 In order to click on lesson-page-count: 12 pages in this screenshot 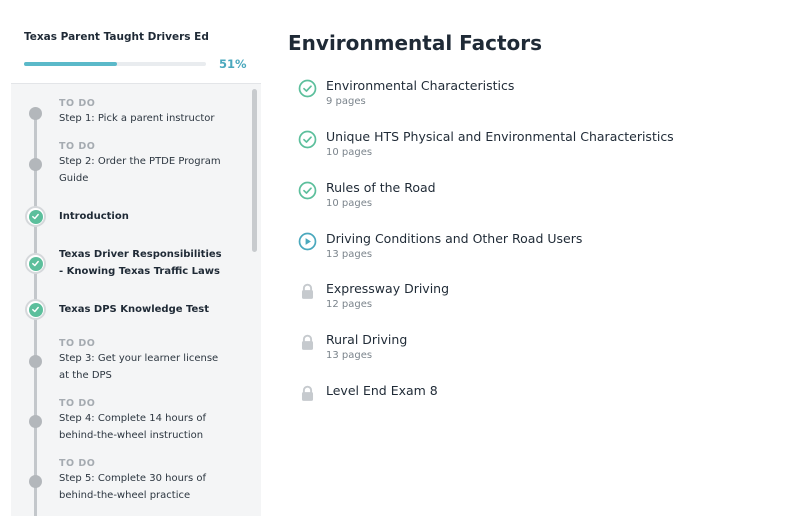, I will do `click(349, 304)`.